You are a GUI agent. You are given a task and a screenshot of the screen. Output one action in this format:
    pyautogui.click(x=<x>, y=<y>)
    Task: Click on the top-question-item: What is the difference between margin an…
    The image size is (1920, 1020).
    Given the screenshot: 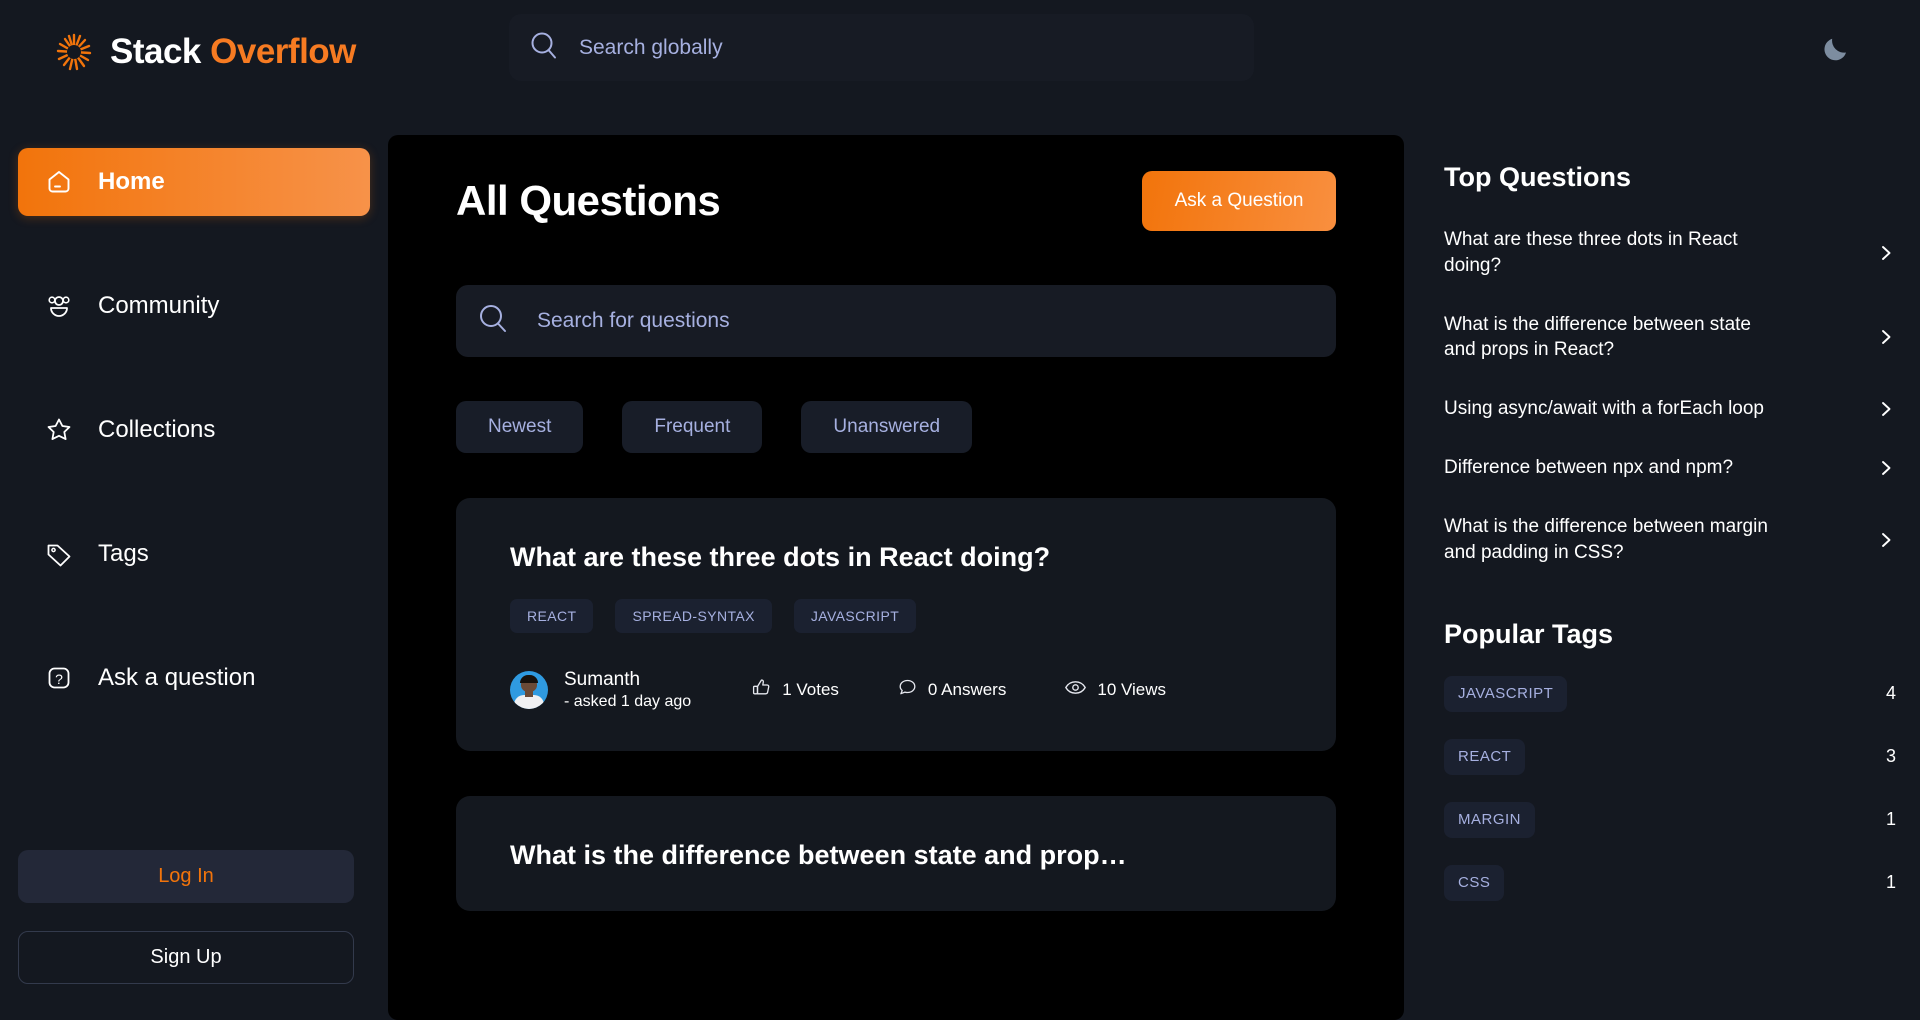 What is the action you would take?
    pyautogui.click(x=1675, y=540)
    